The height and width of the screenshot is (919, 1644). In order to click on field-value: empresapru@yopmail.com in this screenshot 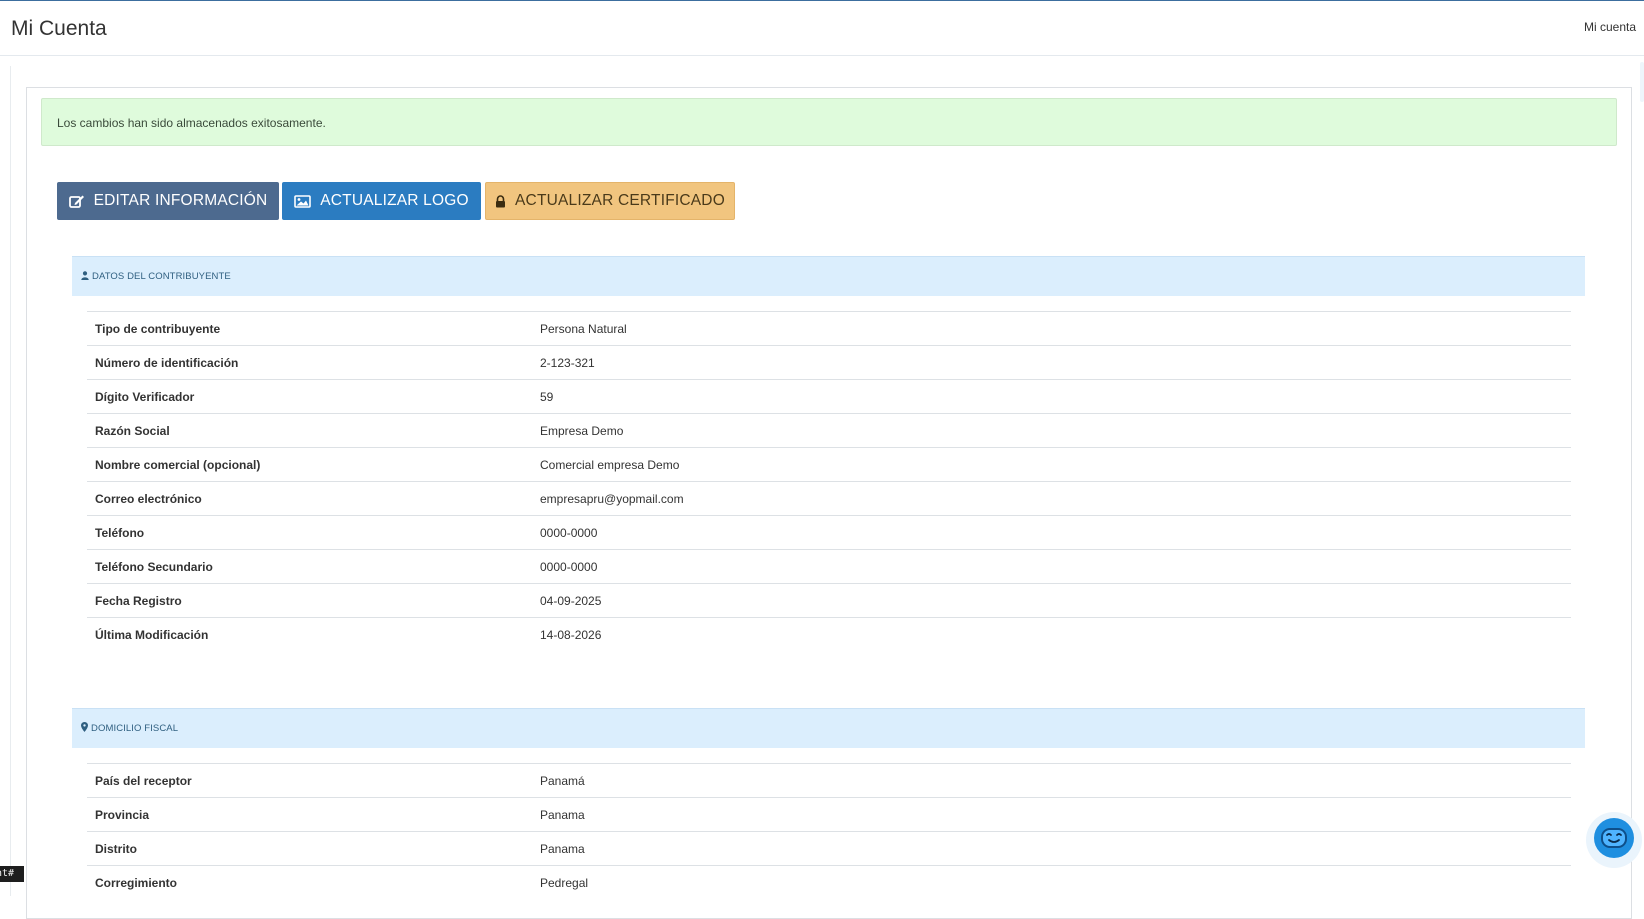, I will do `click(612, 498)`.